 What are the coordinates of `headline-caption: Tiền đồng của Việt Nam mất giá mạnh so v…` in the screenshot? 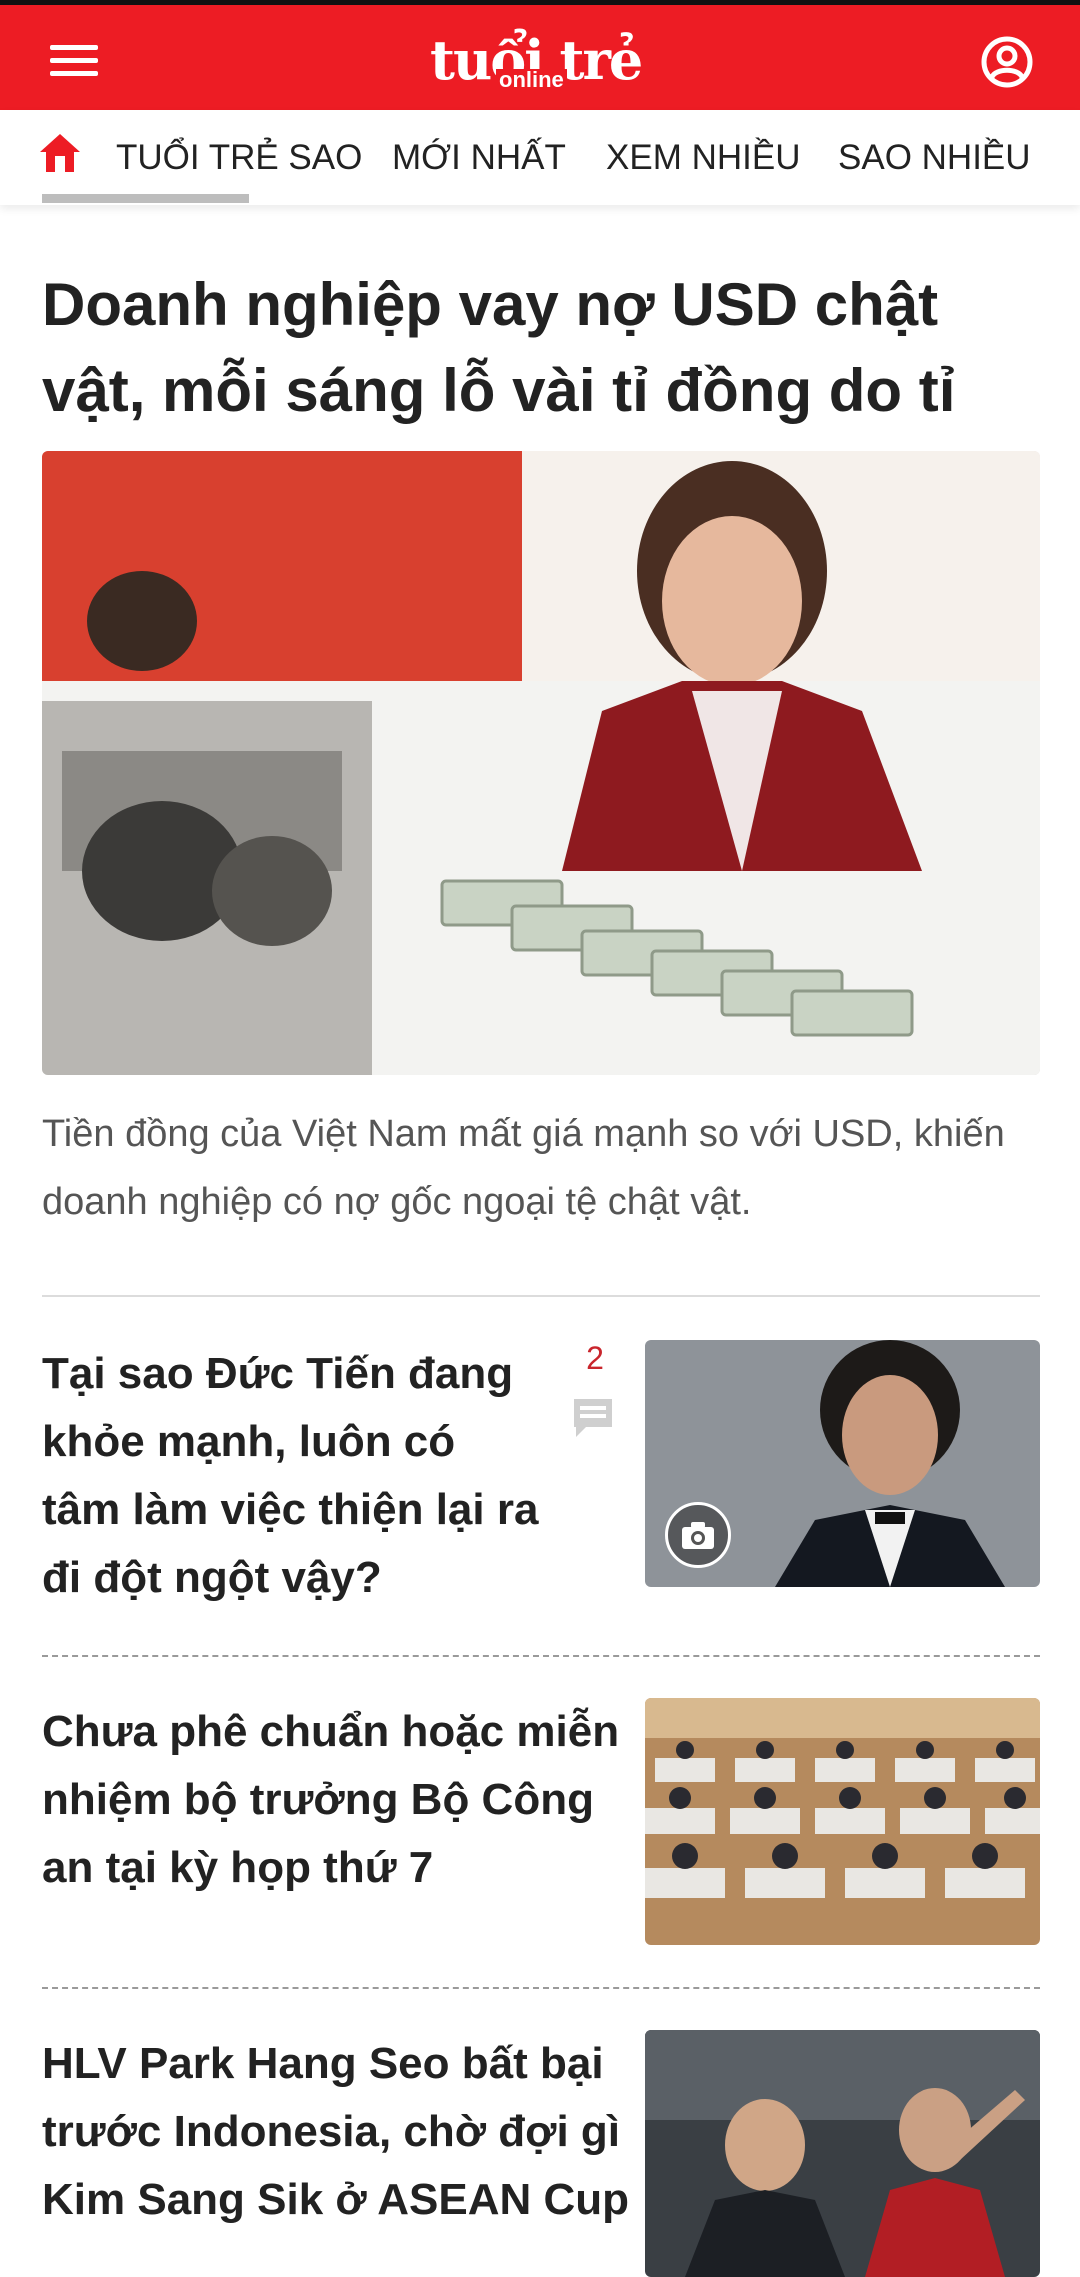 It's located at (523, 1168).